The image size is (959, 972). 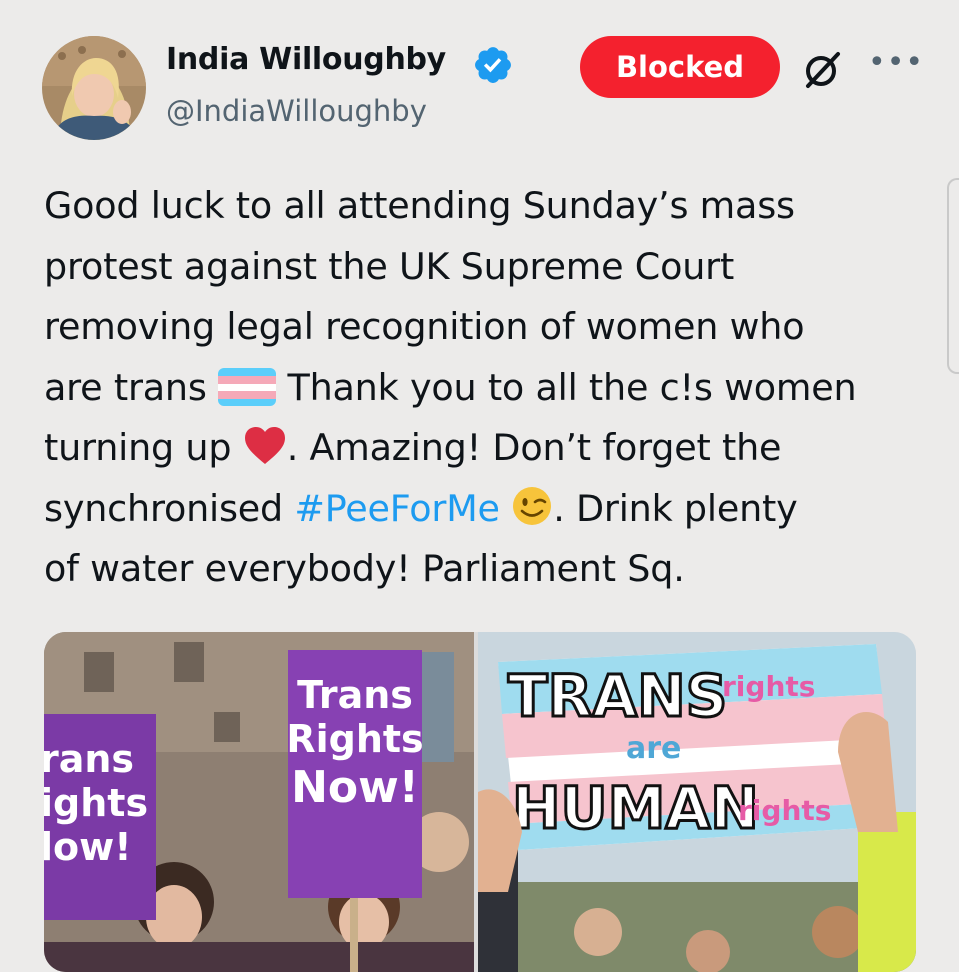 I want to click on transgender-flag-icon, so click(x=247, y=386).